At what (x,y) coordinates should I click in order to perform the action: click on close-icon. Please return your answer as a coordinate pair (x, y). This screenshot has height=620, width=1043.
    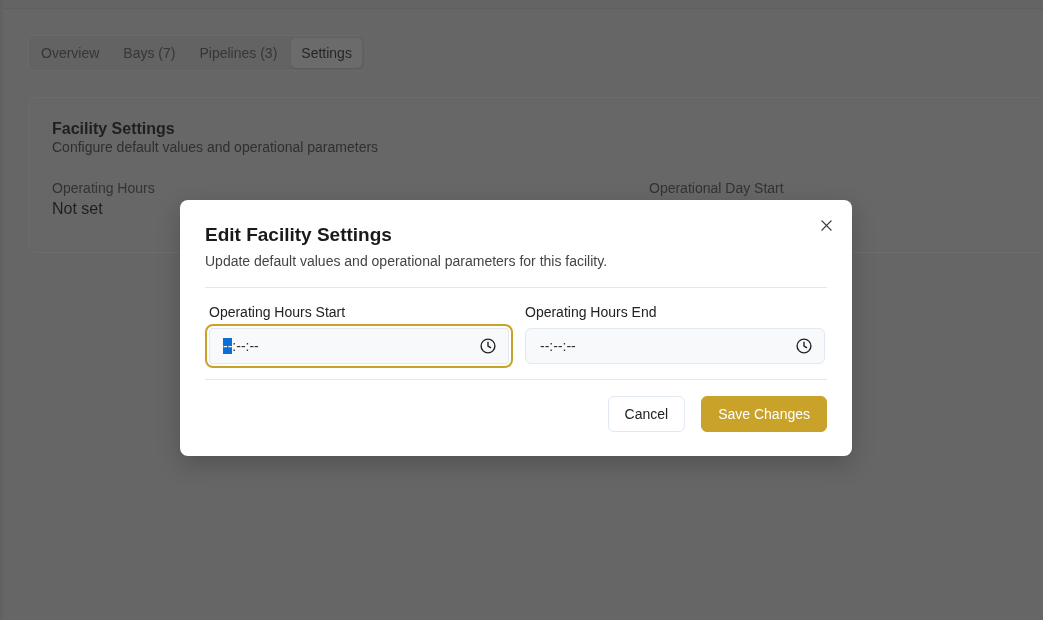
    Looking at the image, I should click on (826, 225).